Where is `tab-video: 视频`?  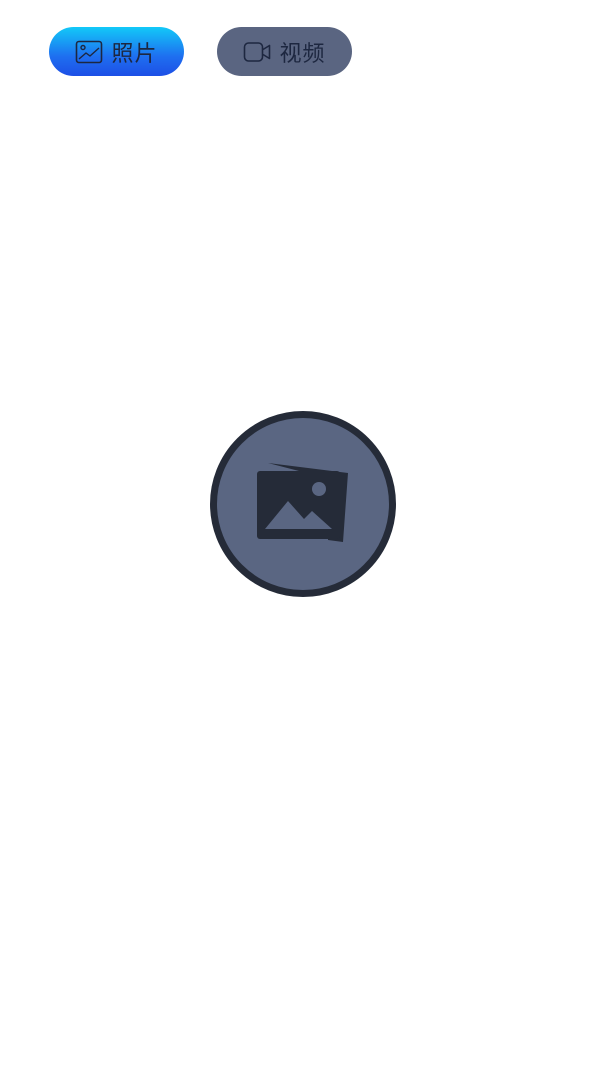
tab-video: 视频 is located at coordinates (284, 51).